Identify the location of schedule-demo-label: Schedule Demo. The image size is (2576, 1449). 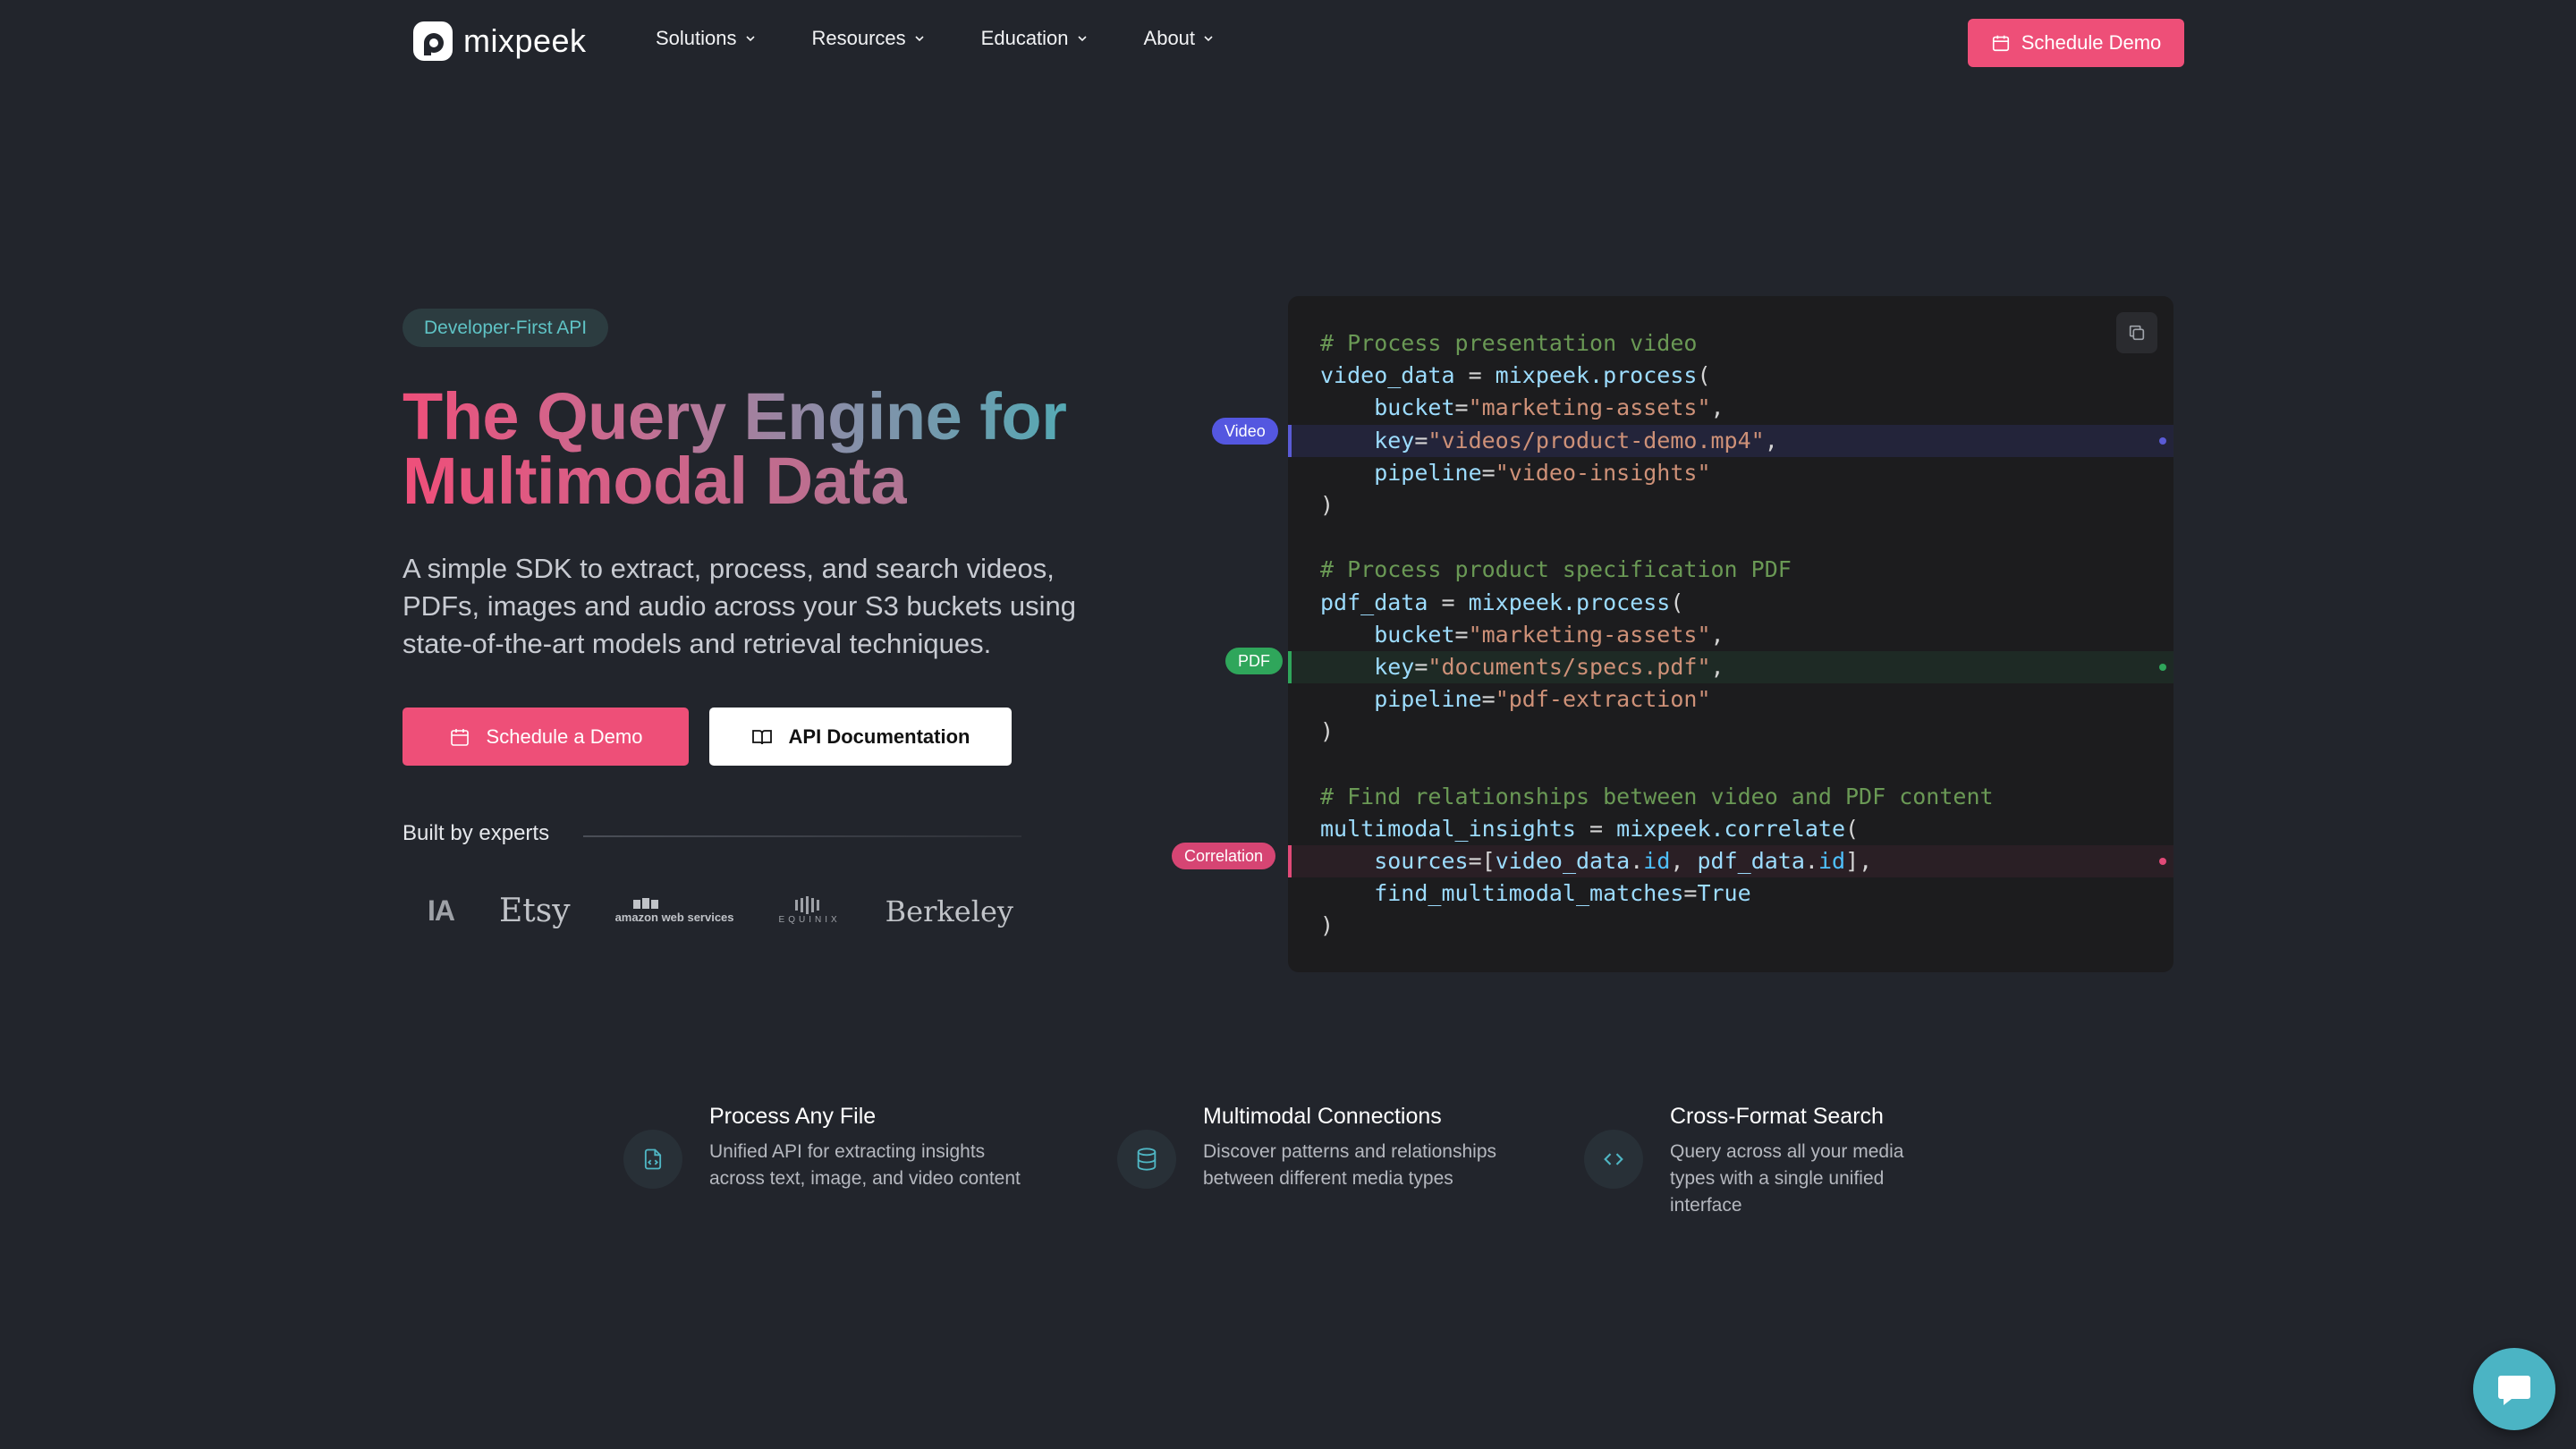
(2091, 42).